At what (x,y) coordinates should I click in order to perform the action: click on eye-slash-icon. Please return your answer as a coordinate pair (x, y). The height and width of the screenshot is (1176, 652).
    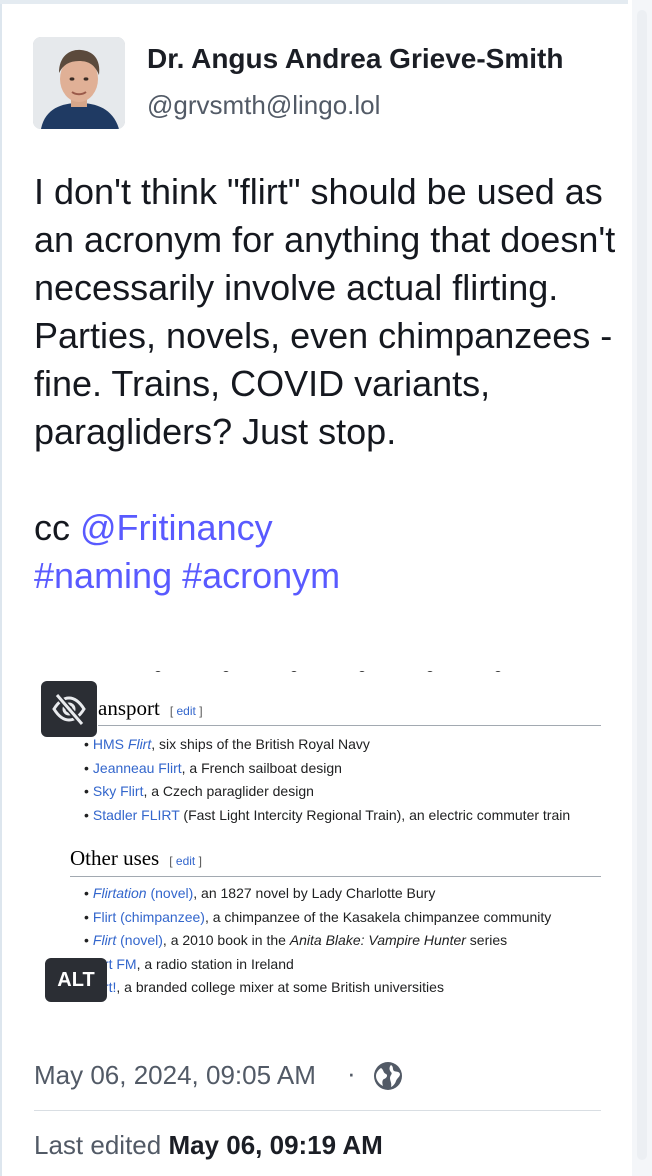
    Looking at the image, I should click on (69, 709).